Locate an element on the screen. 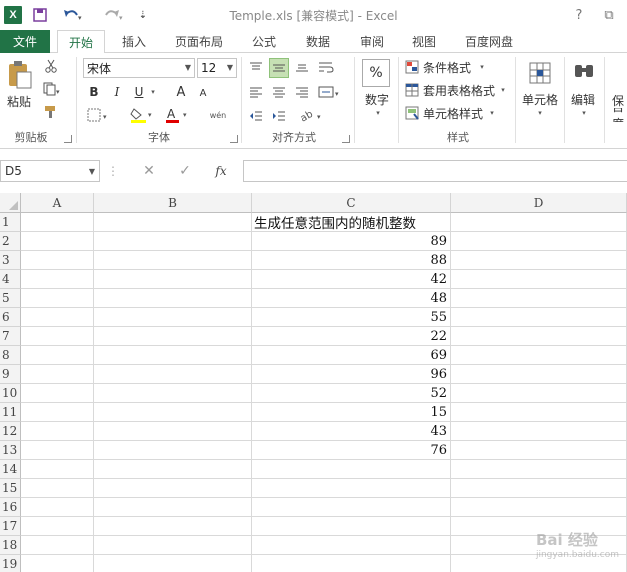 The width and height of the screenshot is (627, 572). cell-a17 is located at coordinates (57, 526).